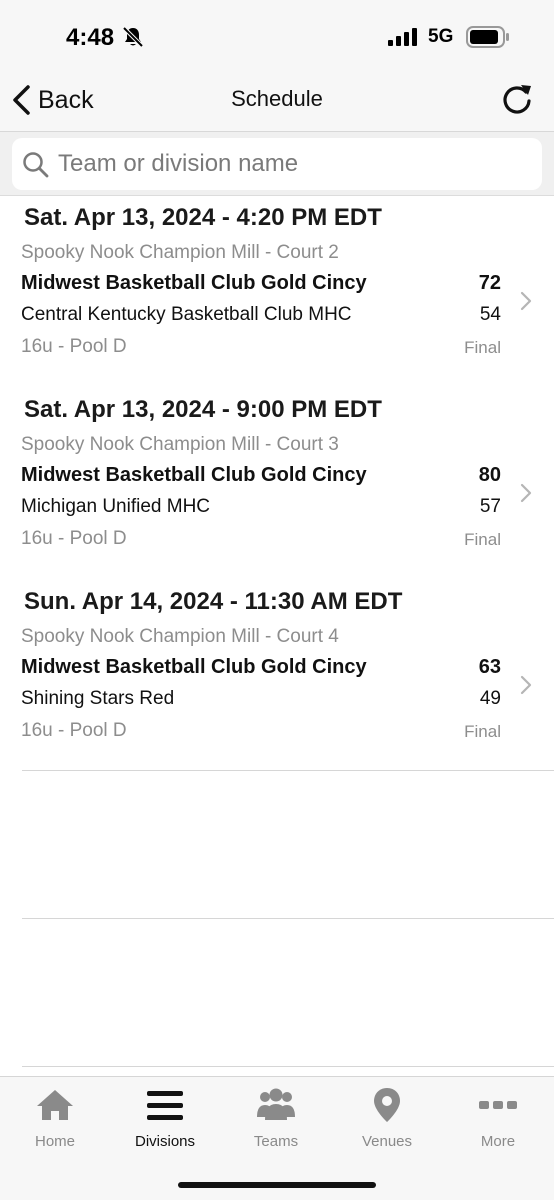 Image resolution: width=554 pixels, height=1200 pixels. I want to click on signal-icon, so click(402, 37).